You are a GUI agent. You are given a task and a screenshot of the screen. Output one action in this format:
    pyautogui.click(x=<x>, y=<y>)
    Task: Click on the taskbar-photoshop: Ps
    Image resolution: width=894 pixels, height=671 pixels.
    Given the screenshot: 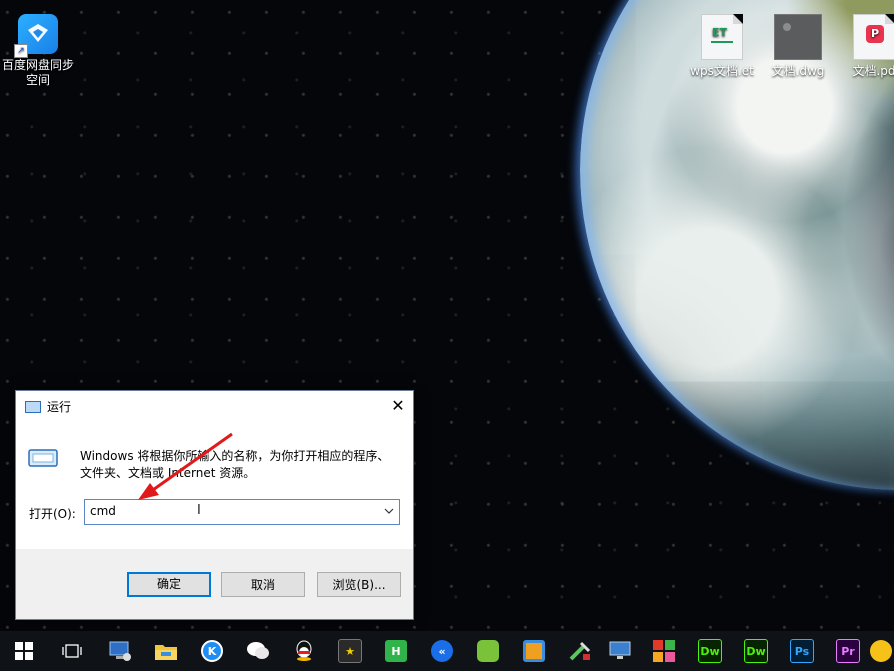 What is the action you would take?
    pyautogui.click(x=802, y=651)
    